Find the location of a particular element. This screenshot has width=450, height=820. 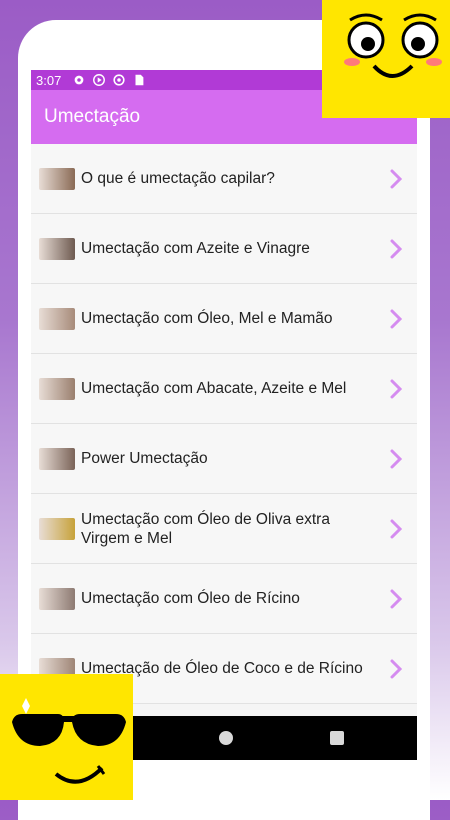

list-item: Power Umectação is located at coordinates (224, 459).